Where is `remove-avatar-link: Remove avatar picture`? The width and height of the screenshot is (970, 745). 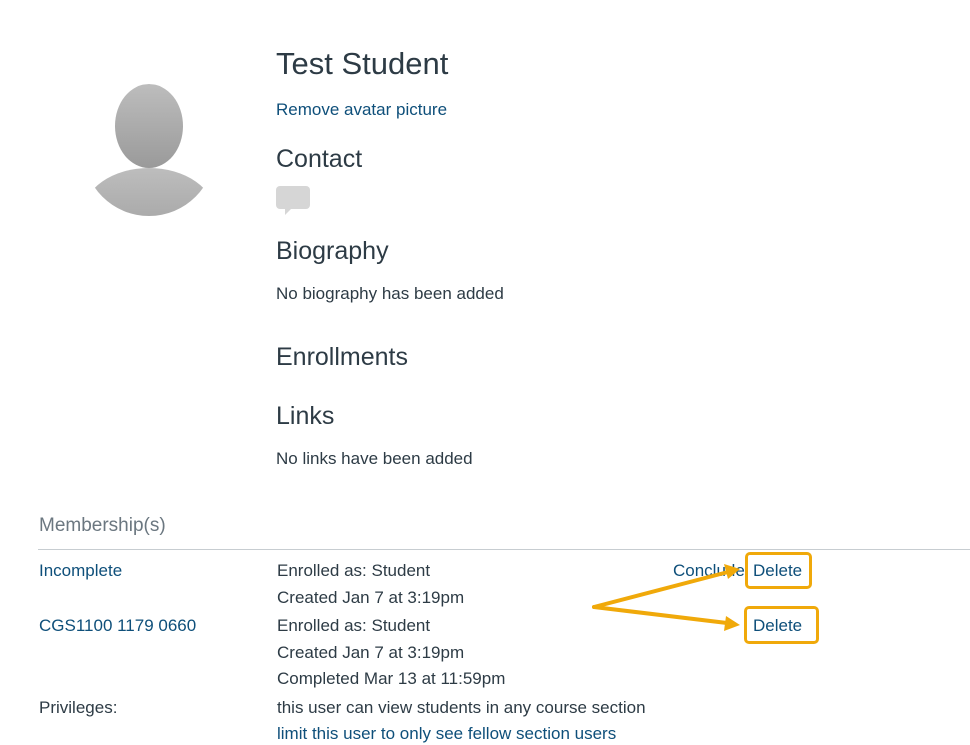 remove-avatar-link: Remove avatar picture is located at coordinates (361, 110).